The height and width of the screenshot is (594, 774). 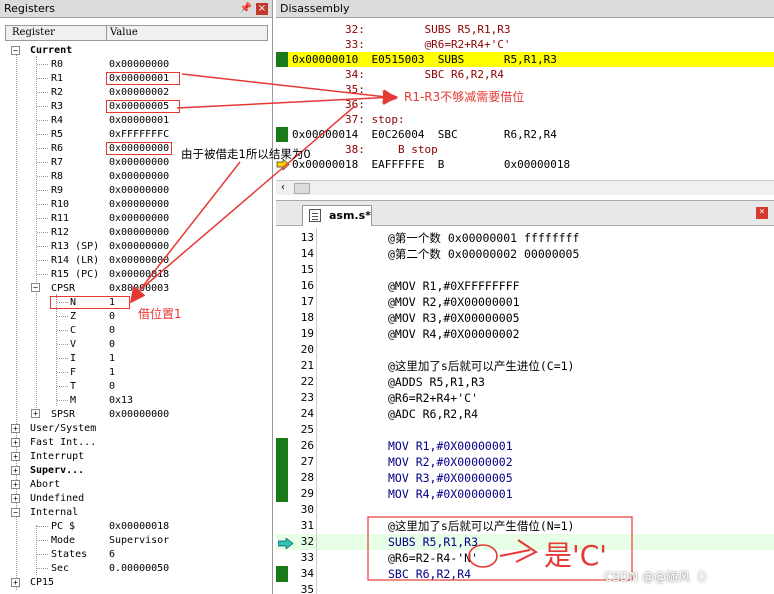 What do you see at coordinates (75, 274) in the screenshot?
I see `register-r15-name: R15 (PC)` at bounding box center [75, 274].